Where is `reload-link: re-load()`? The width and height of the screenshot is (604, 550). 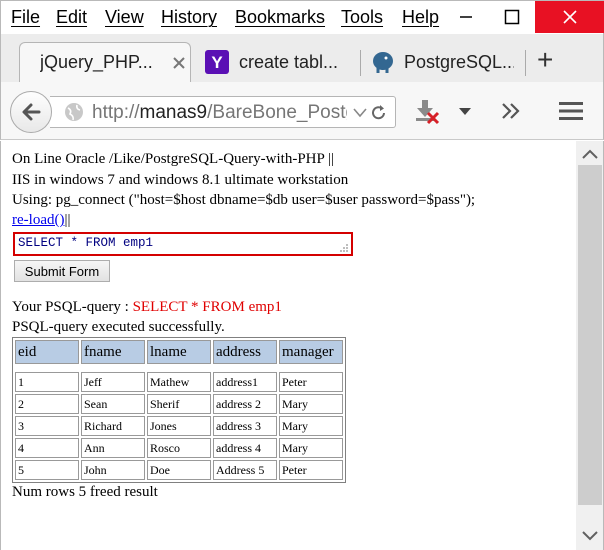
reload-link: re-load() is located at coordinates (38, 220).